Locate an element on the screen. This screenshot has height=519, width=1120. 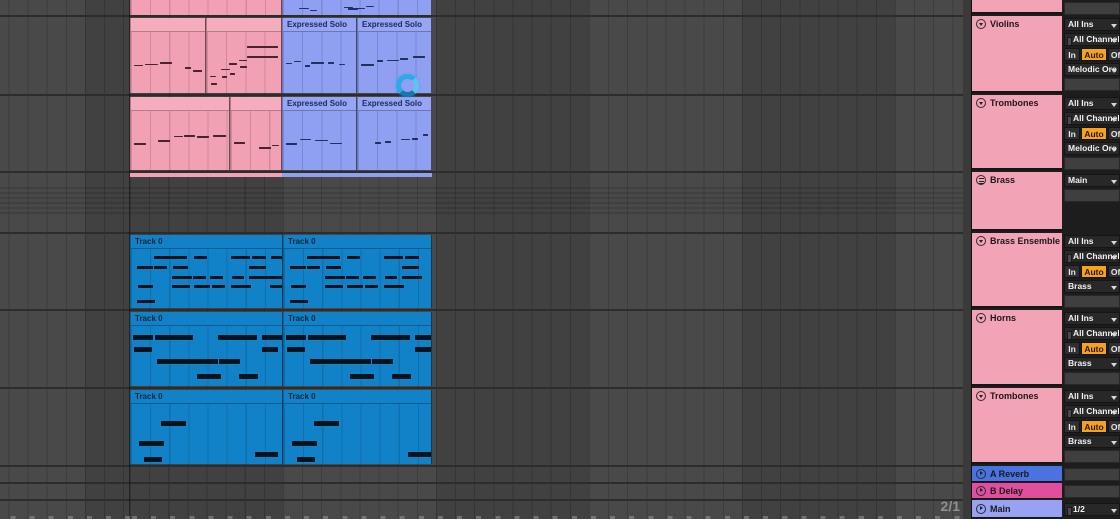
arrangement-lane-return-b is located at coordinates (481, 491).